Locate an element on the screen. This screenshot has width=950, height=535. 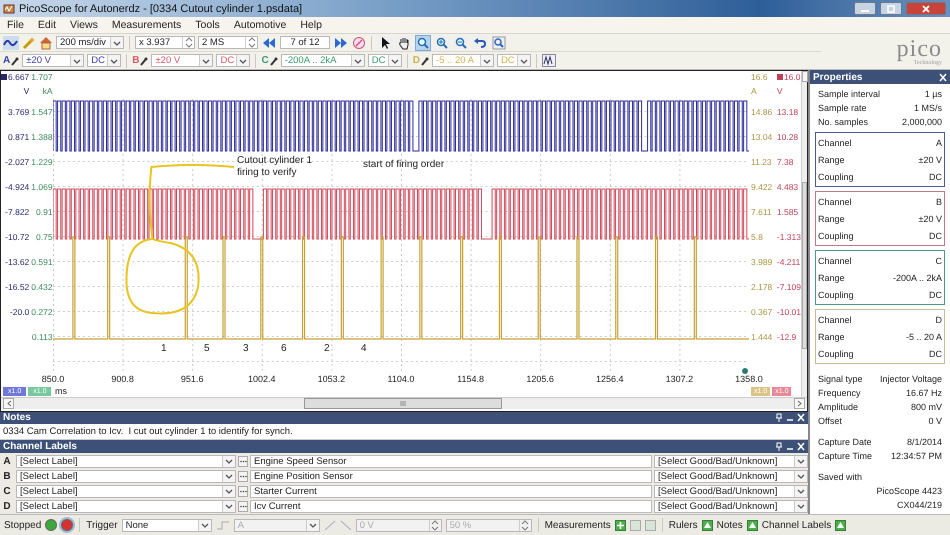
menu-item: Tools is located at coordinates (207, 25).